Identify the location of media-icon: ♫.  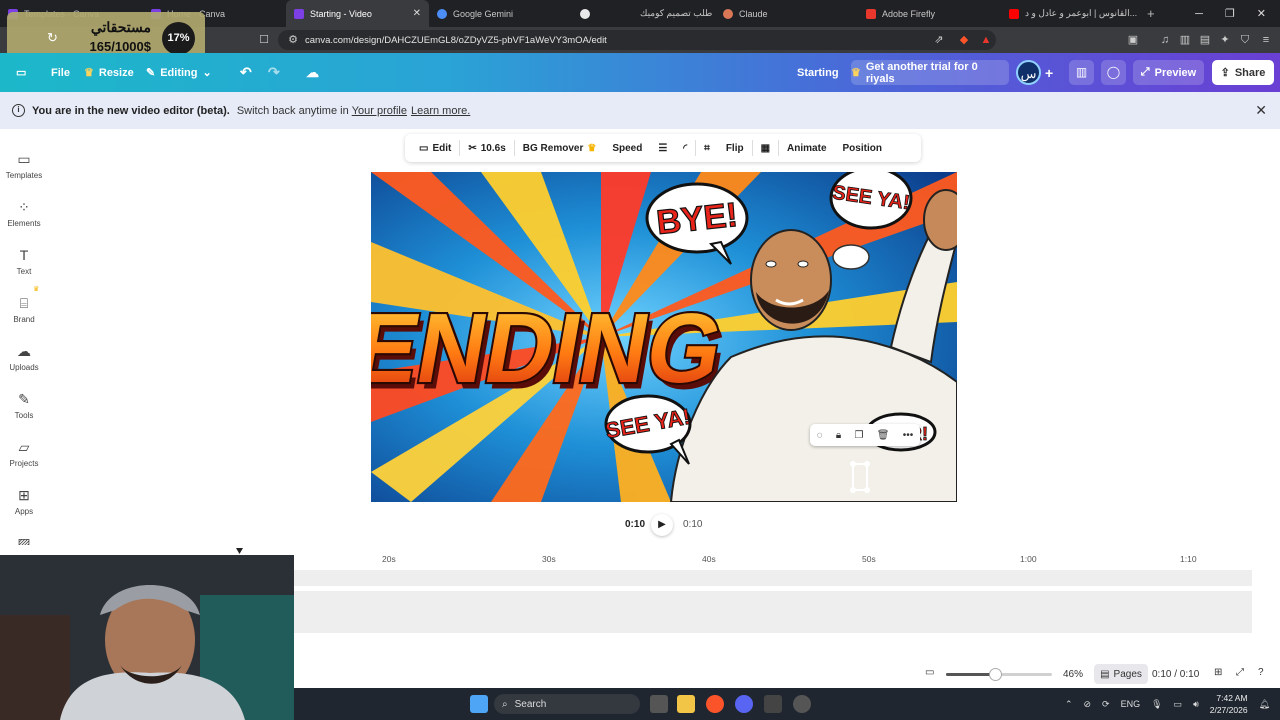
(1165, 40).